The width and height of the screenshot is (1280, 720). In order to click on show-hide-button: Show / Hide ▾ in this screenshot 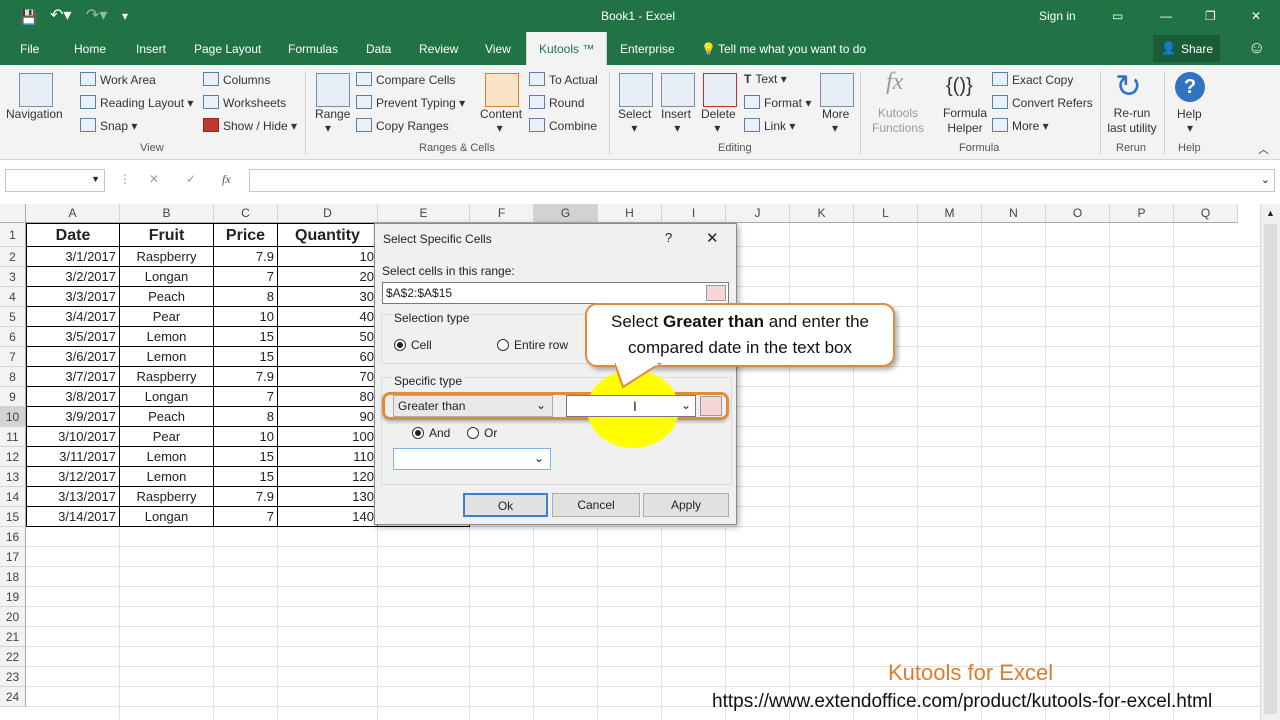, I will do `click(250, 125)`.